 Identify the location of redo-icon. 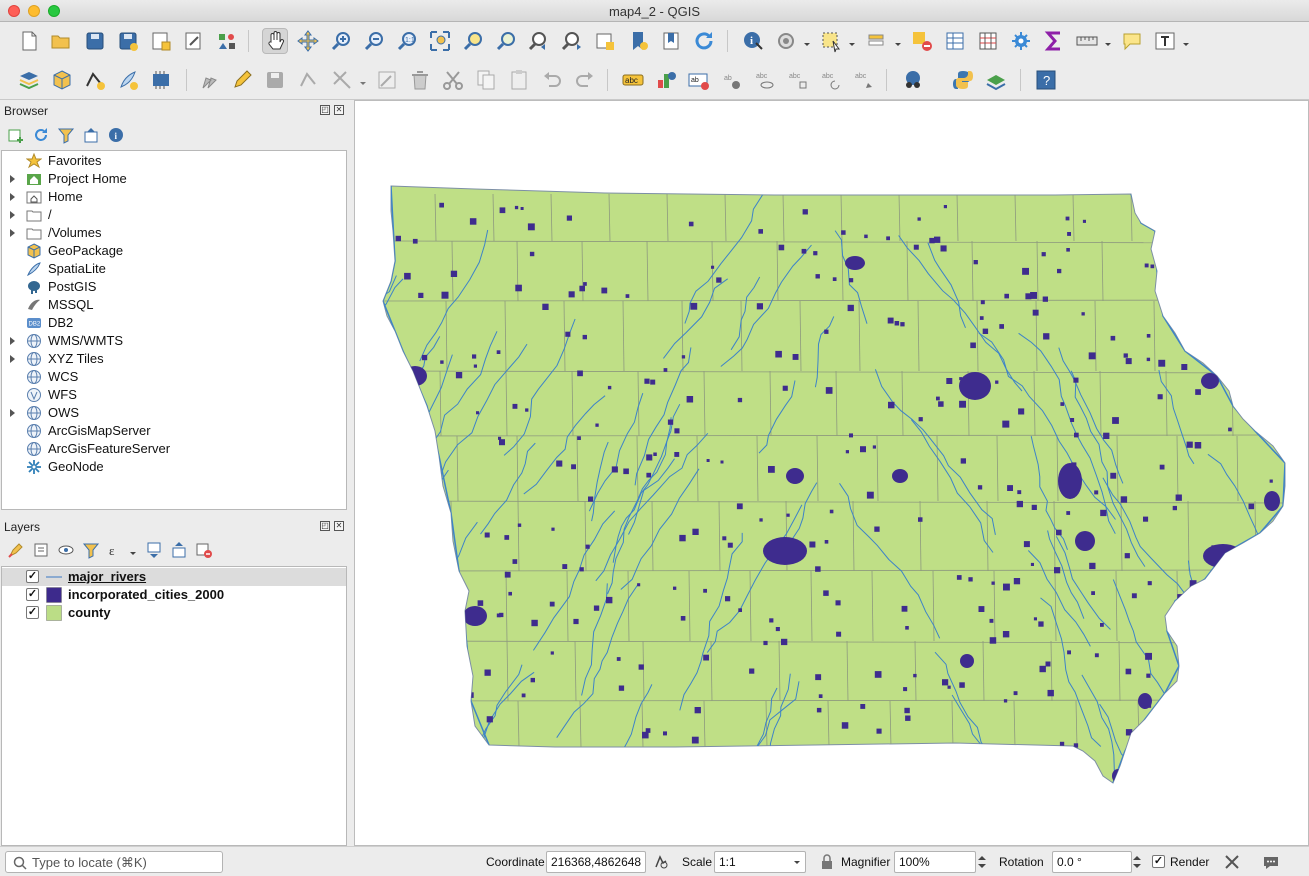
(585, 80).